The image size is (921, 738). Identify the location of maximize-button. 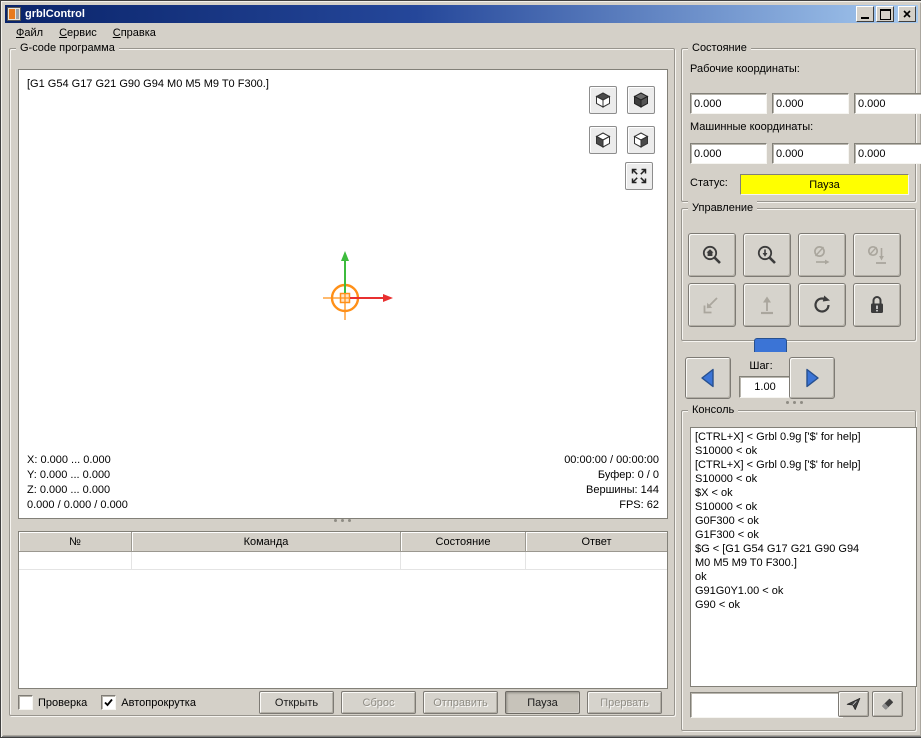
(885, 14).